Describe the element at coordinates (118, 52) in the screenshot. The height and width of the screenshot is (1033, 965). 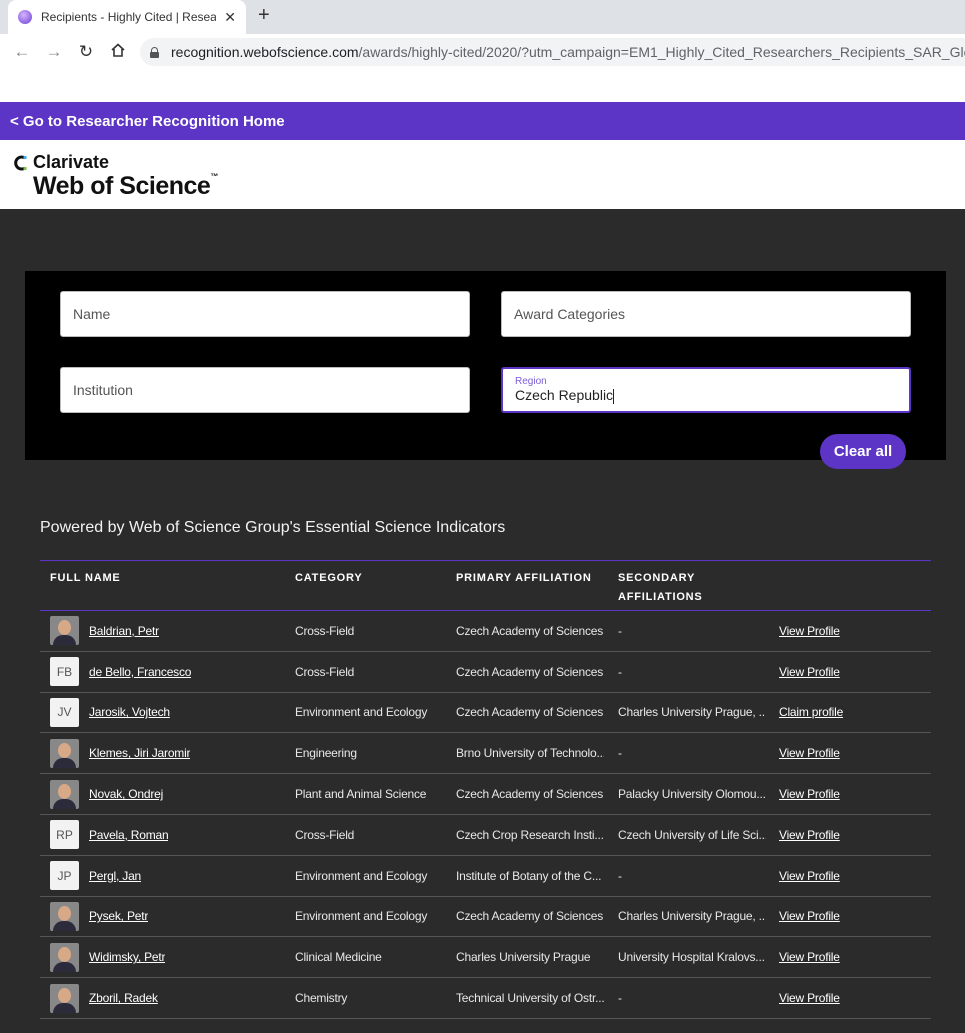
I see `home-icon` at that location.